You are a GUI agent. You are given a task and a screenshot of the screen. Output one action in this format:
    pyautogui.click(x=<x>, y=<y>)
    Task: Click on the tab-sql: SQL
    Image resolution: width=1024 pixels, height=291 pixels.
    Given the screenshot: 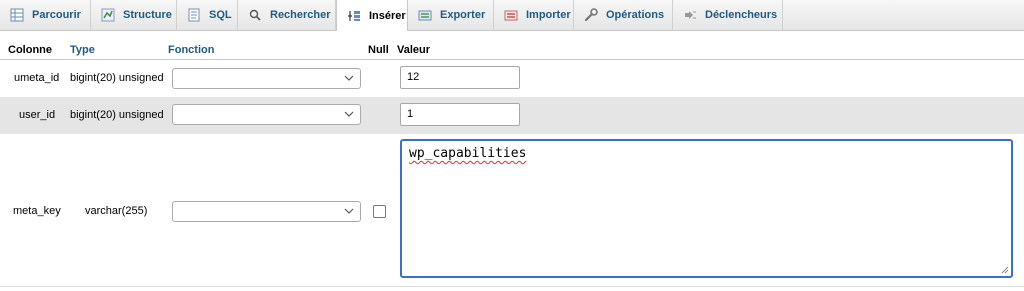 What is the action you would take?
    pyautogui.click(x=207, y=15)
    